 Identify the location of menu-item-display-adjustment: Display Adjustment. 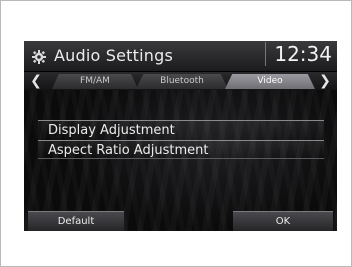
(181, 129).